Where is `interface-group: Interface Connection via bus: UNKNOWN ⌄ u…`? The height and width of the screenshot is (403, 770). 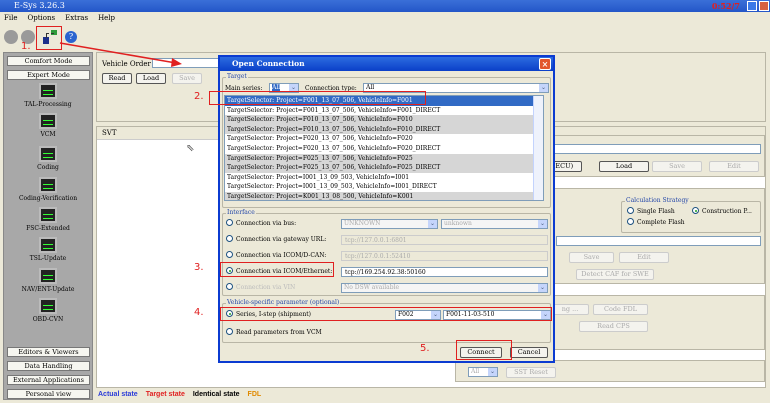
interface-group: Interface Connection via bus: UNKNOWN ⌄ u… is located at coordinates (386, 252).